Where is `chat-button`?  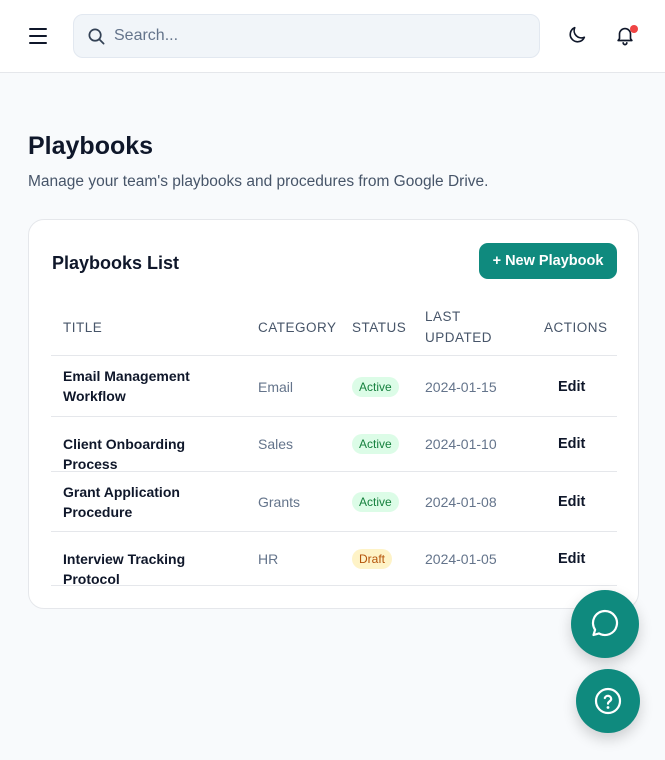 chat-button is located at coordinates (605, 624).